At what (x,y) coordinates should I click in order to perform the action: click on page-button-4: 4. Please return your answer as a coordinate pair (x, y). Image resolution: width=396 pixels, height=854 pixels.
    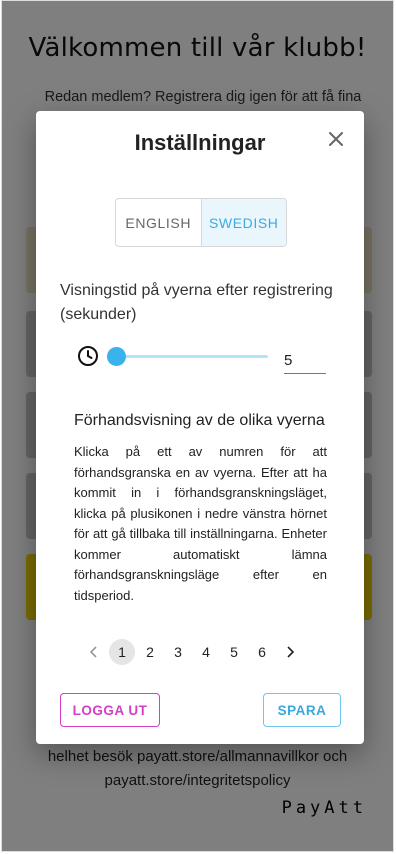
    Looking at the image, I should click on (206, 652).